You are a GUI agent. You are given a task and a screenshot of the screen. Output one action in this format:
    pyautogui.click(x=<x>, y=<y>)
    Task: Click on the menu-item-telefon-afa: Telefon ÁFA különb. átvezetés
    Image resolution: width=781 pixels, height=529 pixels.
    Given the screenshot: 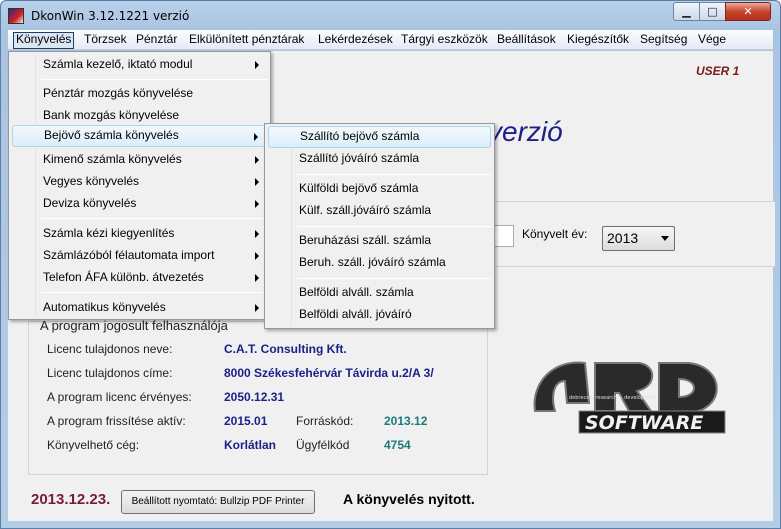 What is the action you would take?
    pyautogui.click(x=139, y=278)
    